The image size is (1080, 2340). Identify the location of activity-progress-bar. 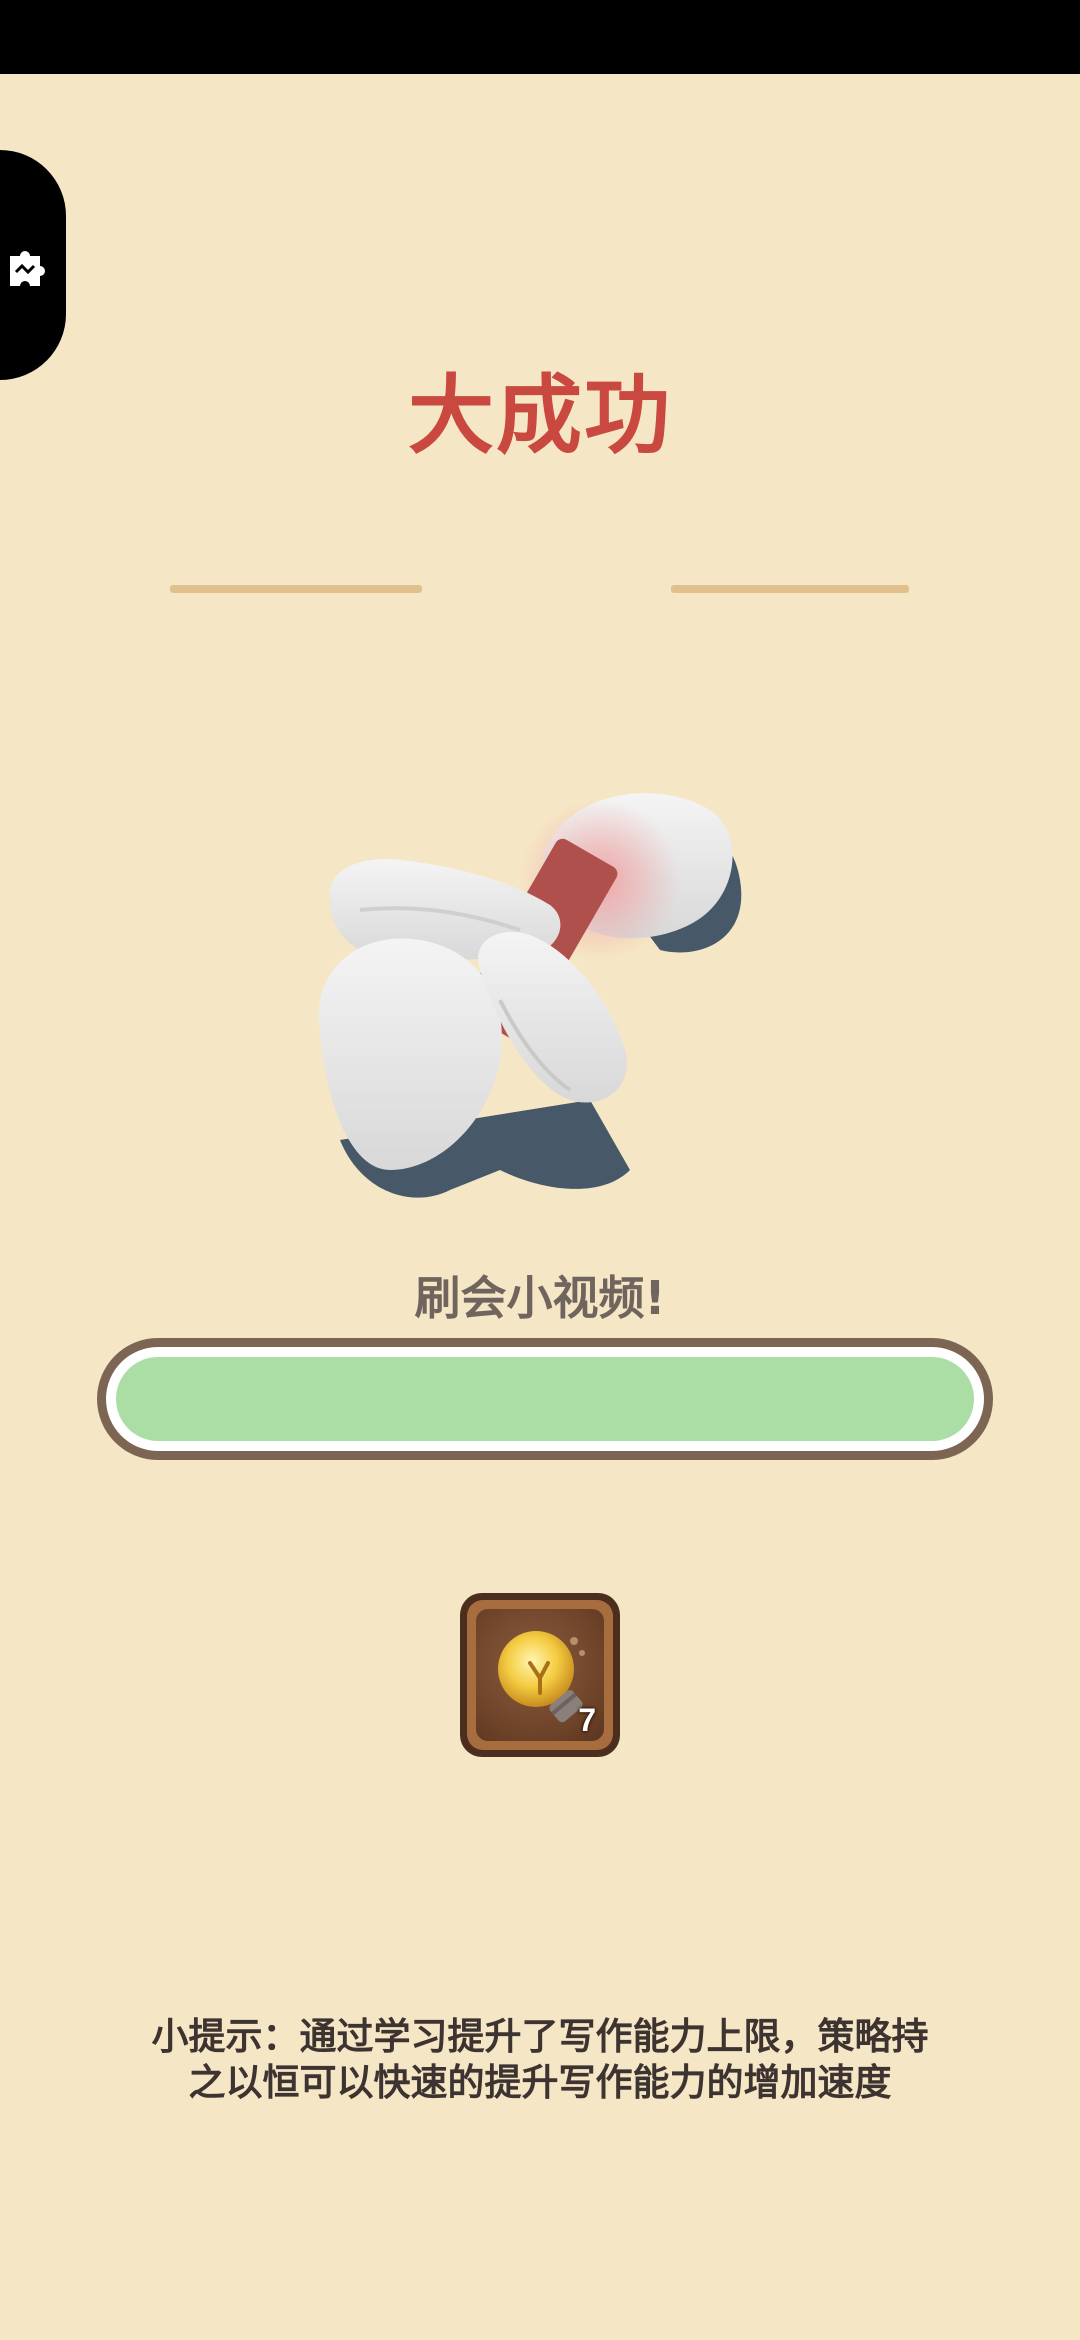
(545, 1399).